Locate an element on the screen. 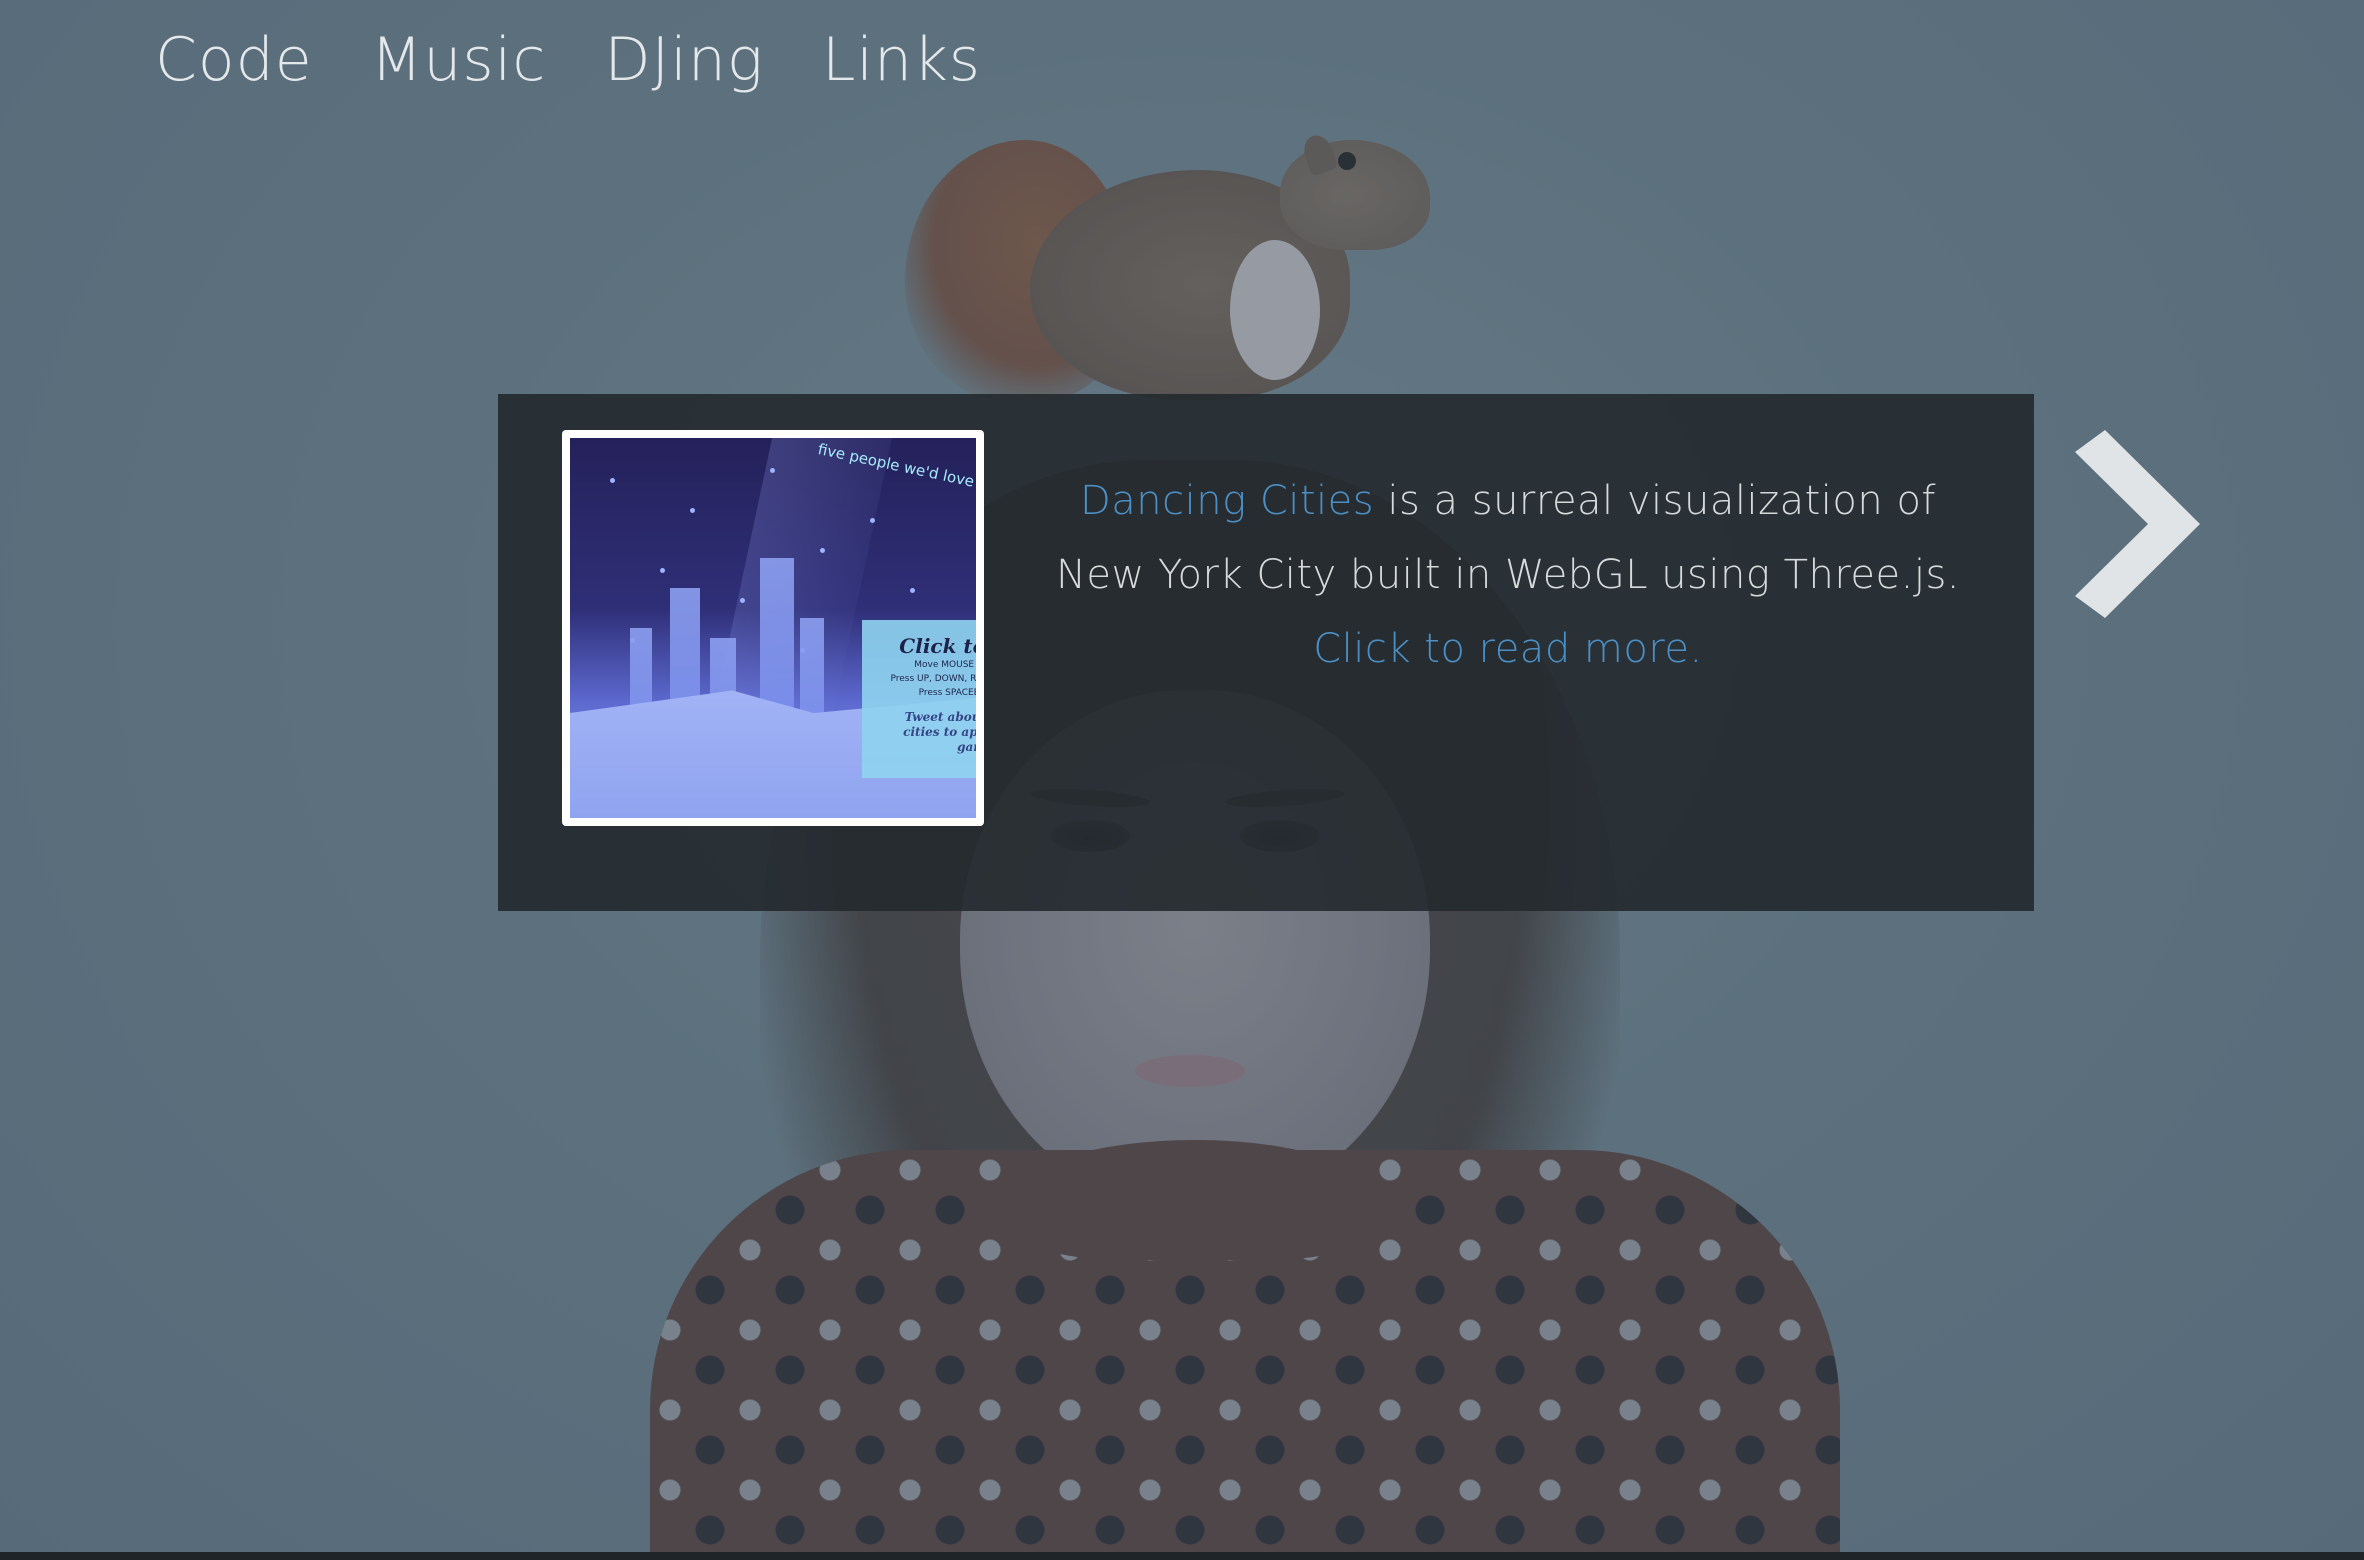  thumbnail-card-line: Move MOUSE to is located at coordinates (945, 665).